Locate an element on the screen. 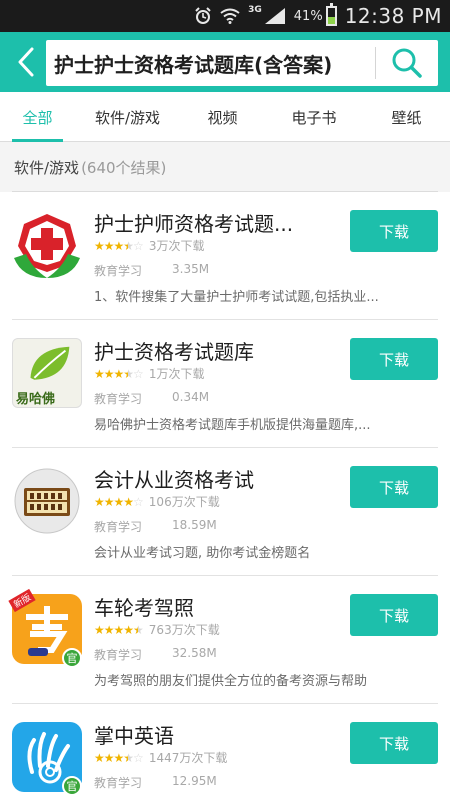 The image size is (450, 800). network-type: 3G is located at coordinates (255, 10).